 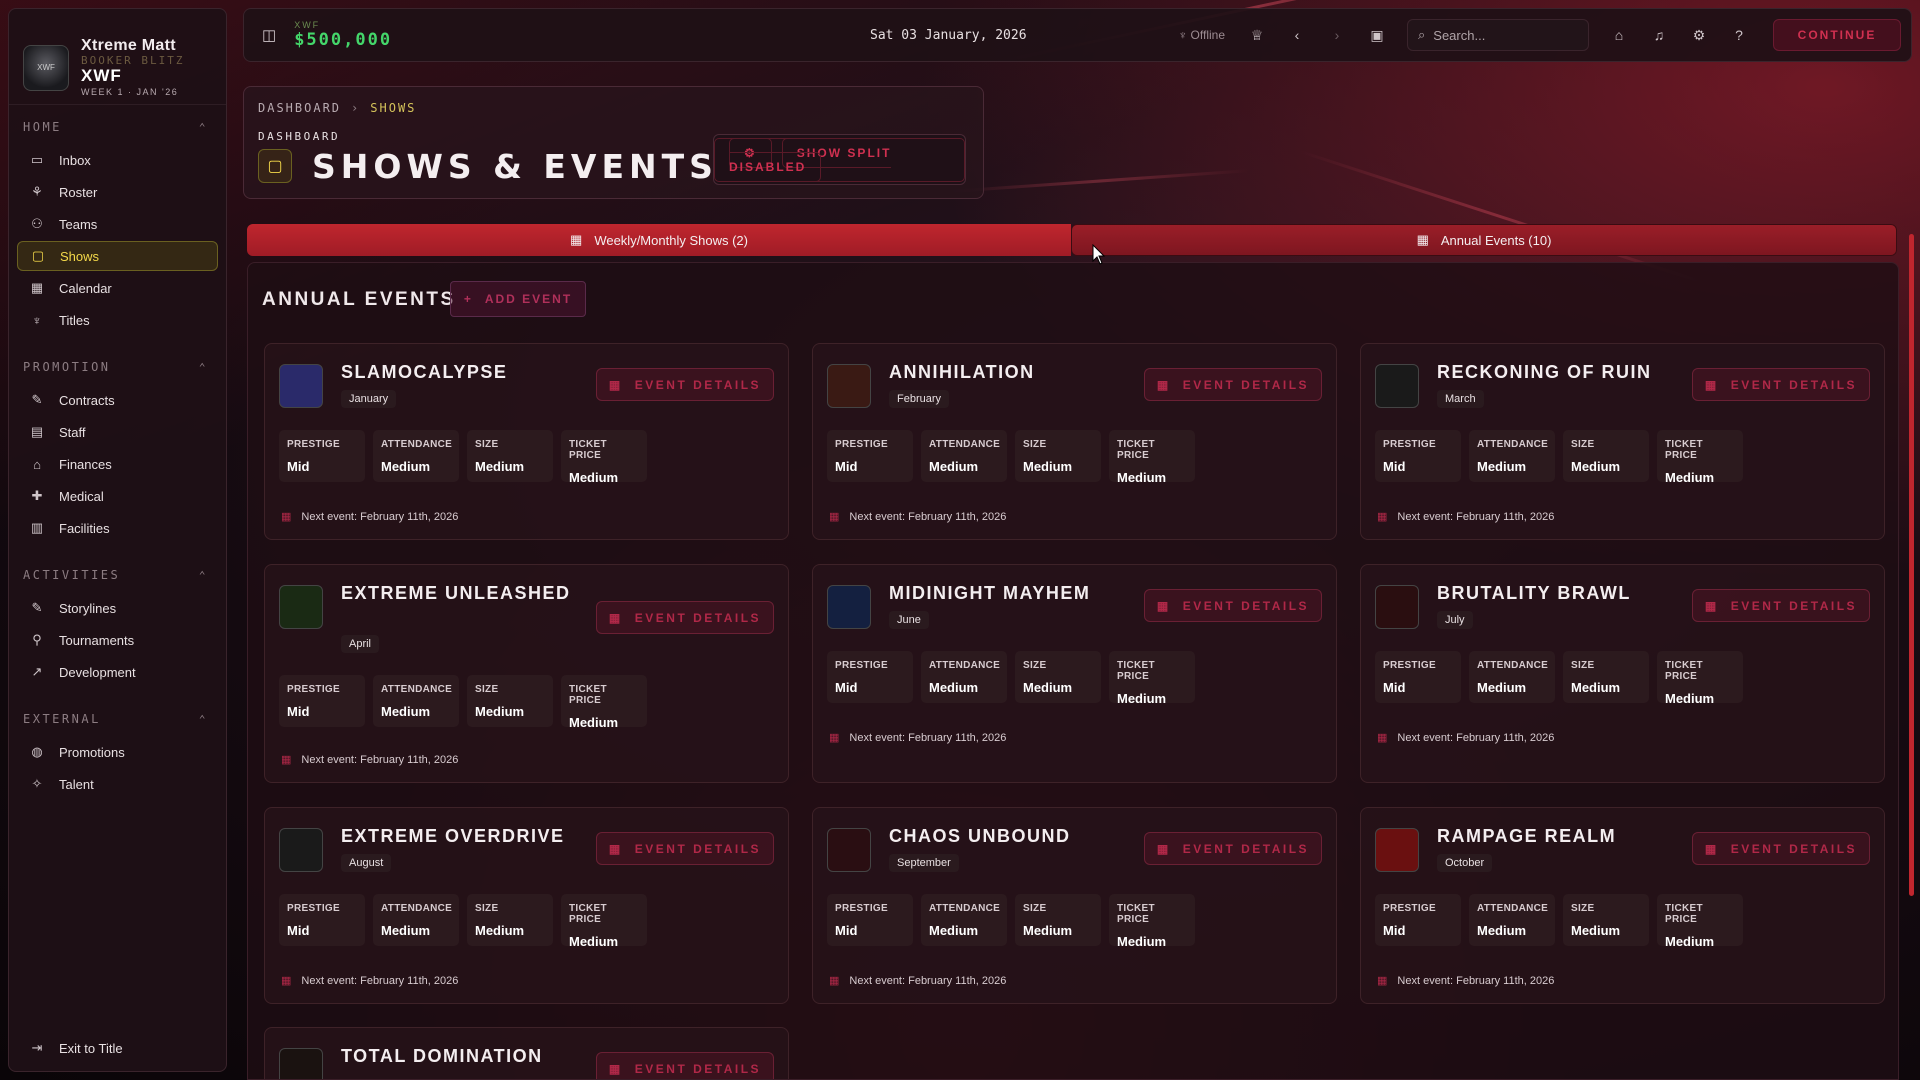 What do you see at coordinates (85, 288) in the screenshot?
I see `sidebar-item-label: Calendar` at bounding box center [85, 288].